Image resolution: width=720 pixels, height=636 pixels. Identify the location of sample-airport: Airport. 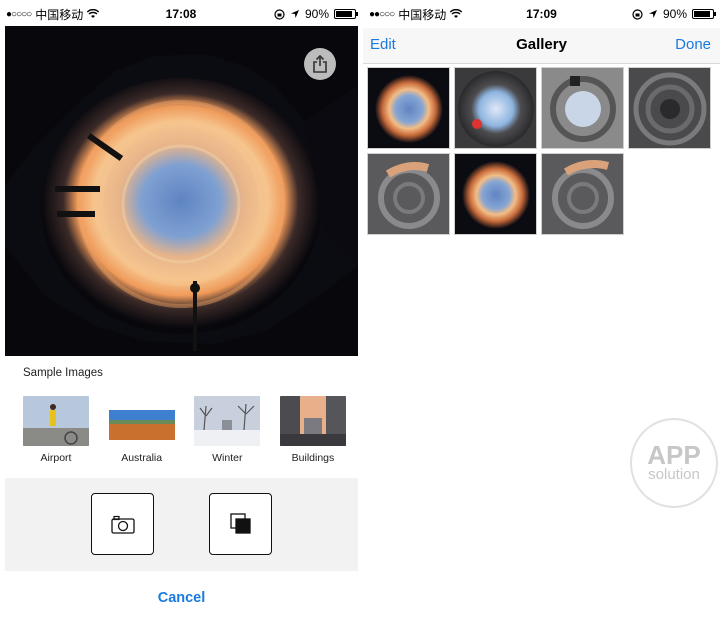
(56, 430).